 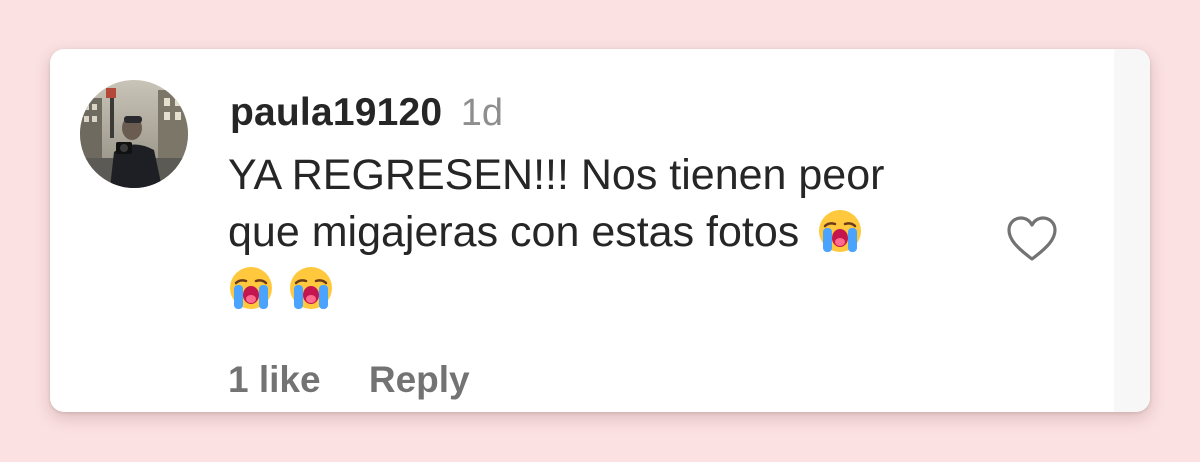 I want to click on heart-outline-icon, so click(x=1032, y=238).